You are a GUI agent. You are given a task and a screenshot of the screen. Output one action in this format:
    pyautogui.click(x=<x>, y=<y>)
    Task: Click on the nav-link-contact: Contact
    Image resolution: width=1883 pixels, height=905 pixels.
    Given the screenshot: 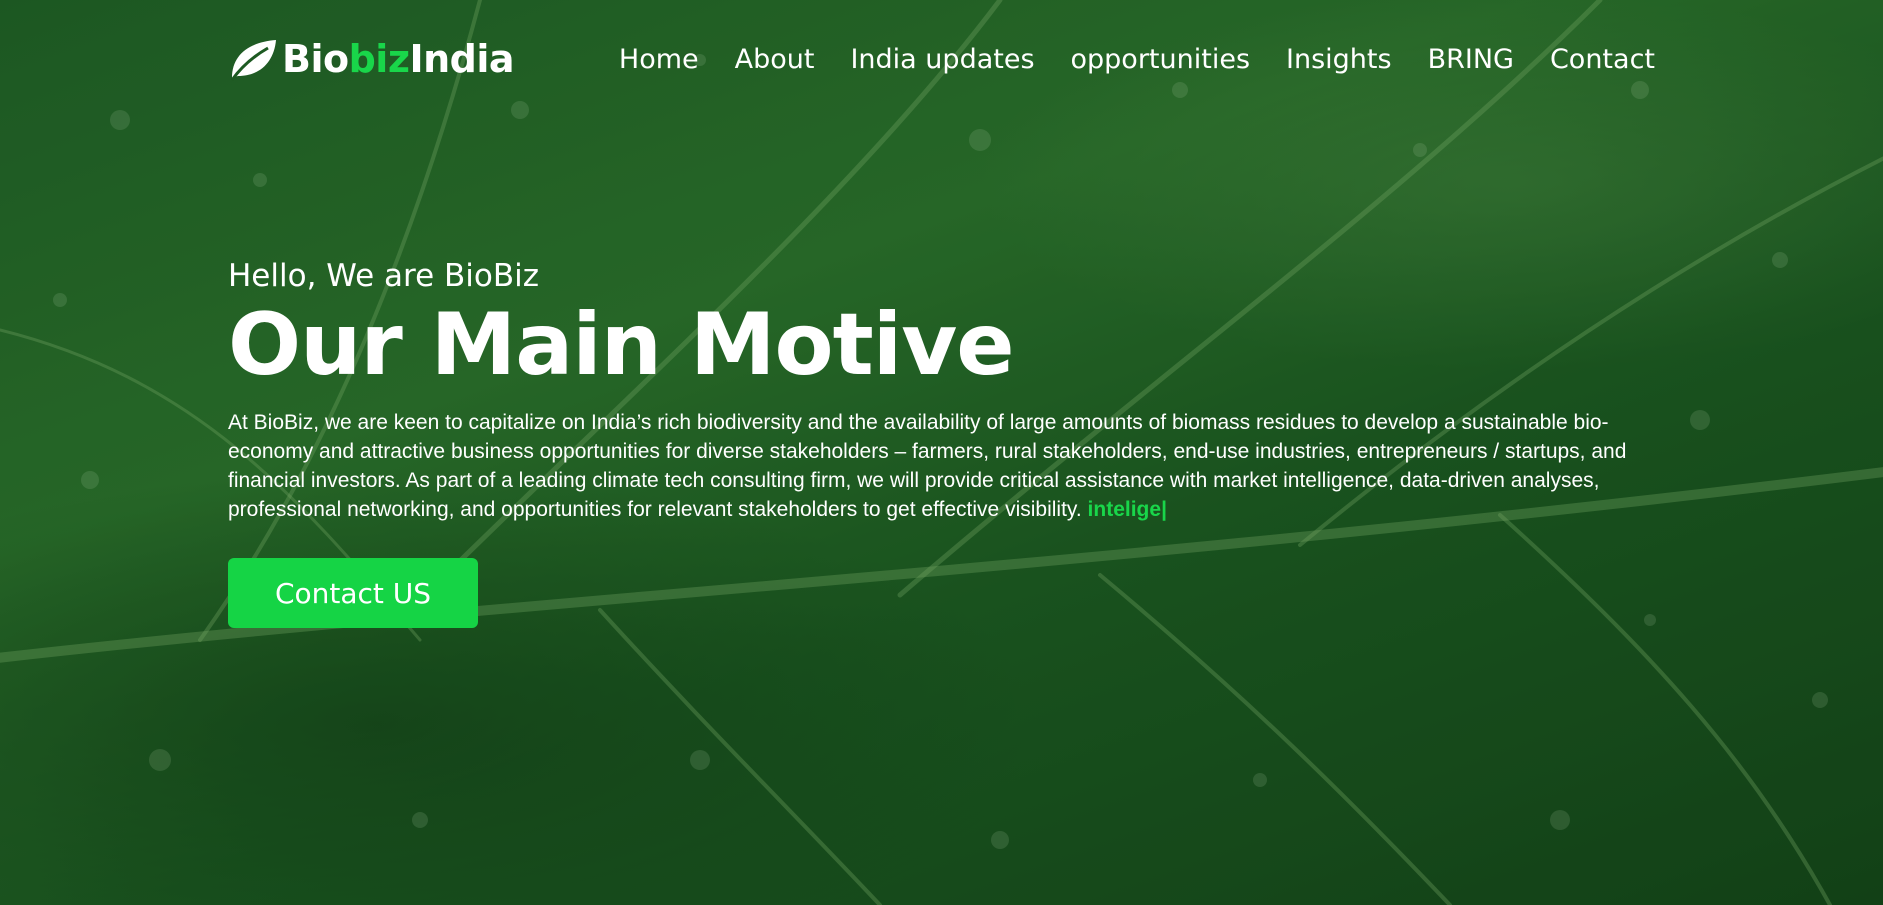 What is the action you would take?
    pyautogui.click(x=1602, y=59)
    